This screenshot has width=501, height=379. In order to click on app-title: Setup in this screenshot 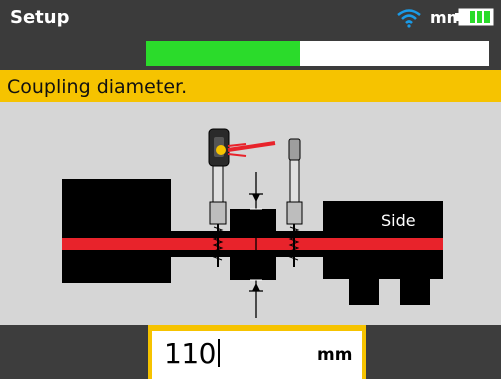, I will do `click(40, 17)`.